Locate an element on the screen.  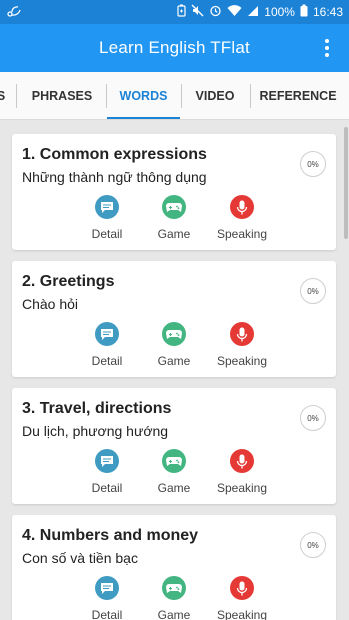
battery-saver-icon is located at coordinates (181, 12).